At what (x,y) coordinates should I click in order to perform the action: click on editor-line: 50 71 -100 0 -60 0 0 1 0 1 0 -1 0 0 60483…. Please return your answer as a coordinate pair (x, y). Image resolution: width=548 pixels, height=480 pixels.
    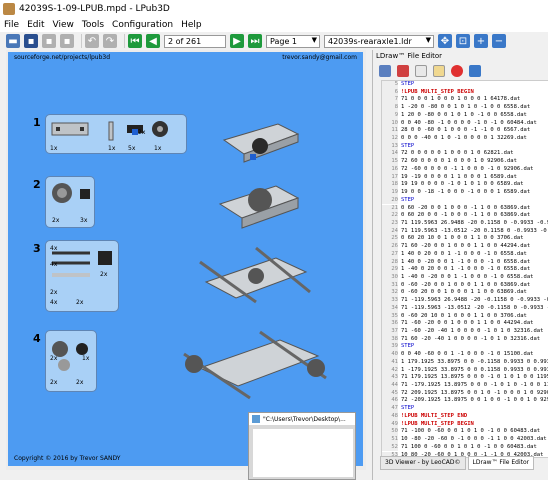
    Looking at the image, I should click on (465, 432).